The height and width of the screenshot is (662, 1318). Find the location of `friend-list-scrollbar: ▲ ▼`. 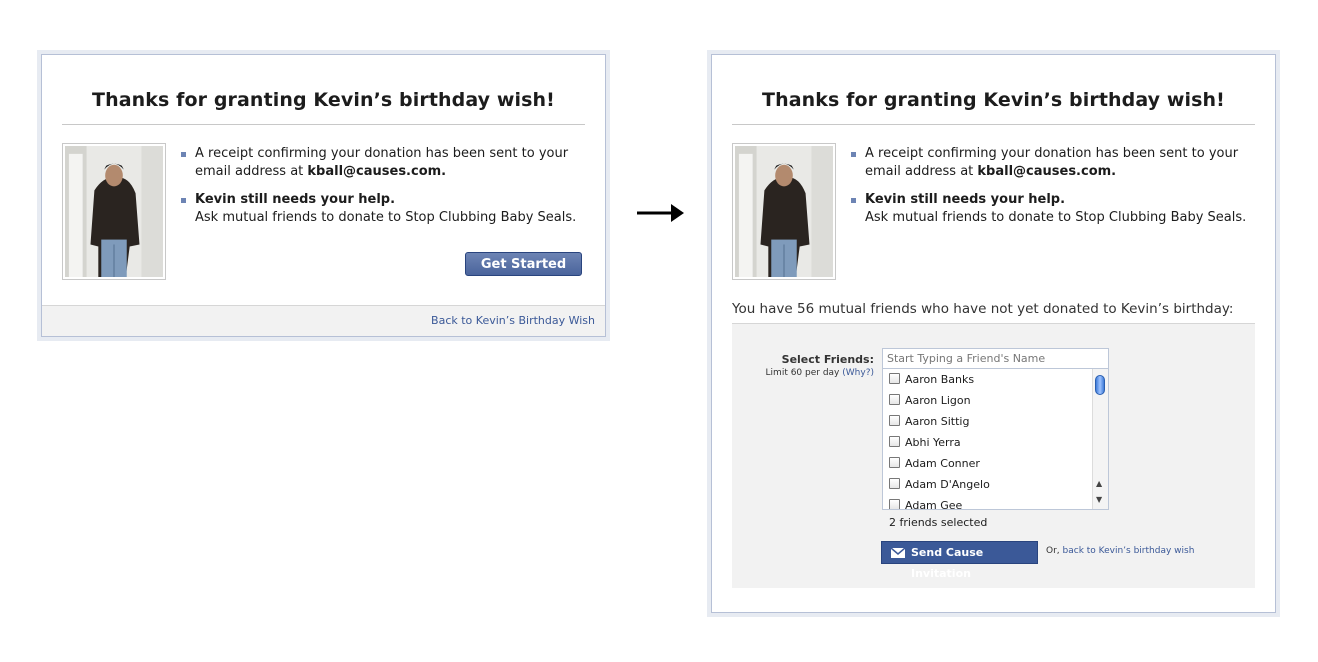

friend-list-scrollbar: ▲ ▼ is located at coordinates (1100, 439).